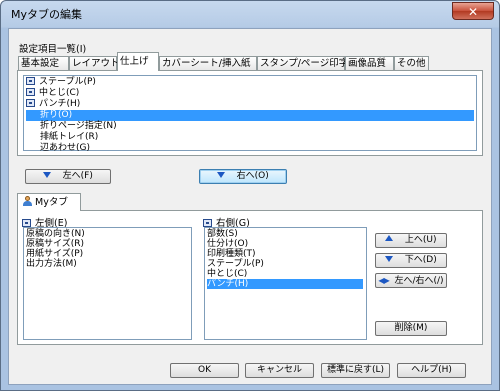 The width and height of the screenshot is (500, 391). Describe the element at coordinates (94, 63) in the screenshot. I see `tab-layout: レイアウト` at that location.